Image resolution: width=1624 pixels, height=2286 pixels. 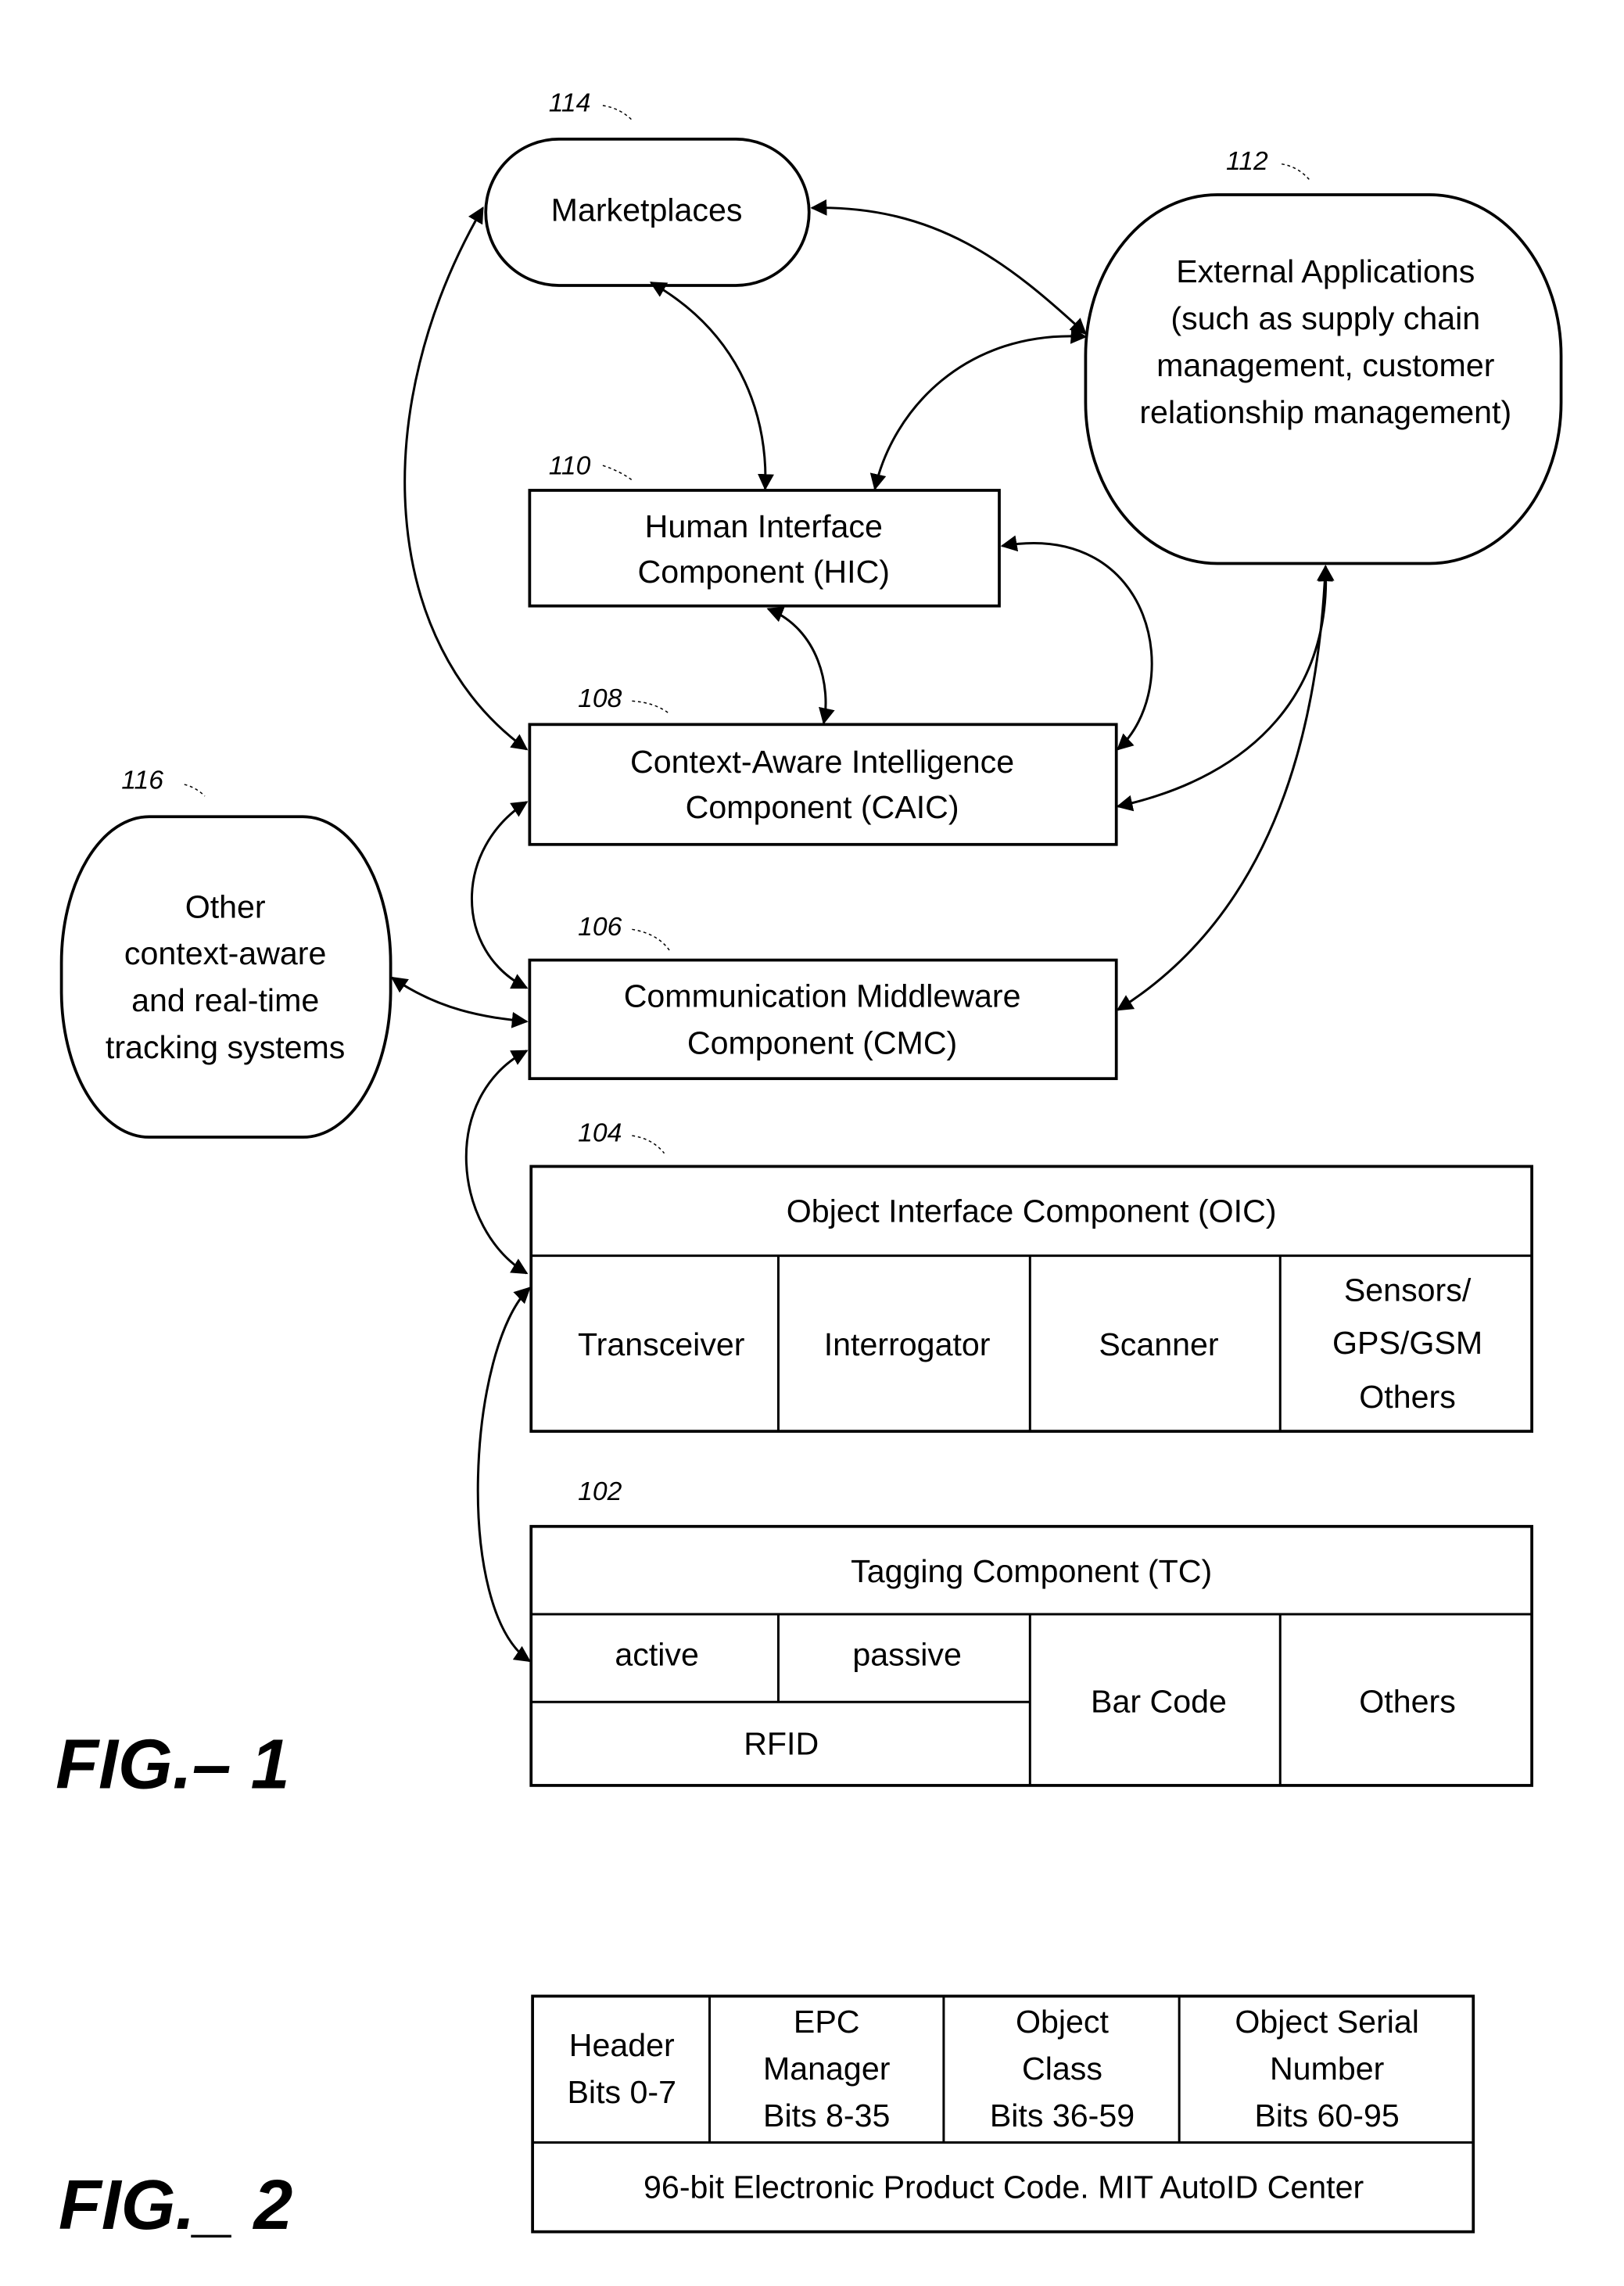 What do you see at coordinates (1327, 2069) in the screenshot?
I see `epc-serial-2: Number` at bounding box center [1327, 2069].